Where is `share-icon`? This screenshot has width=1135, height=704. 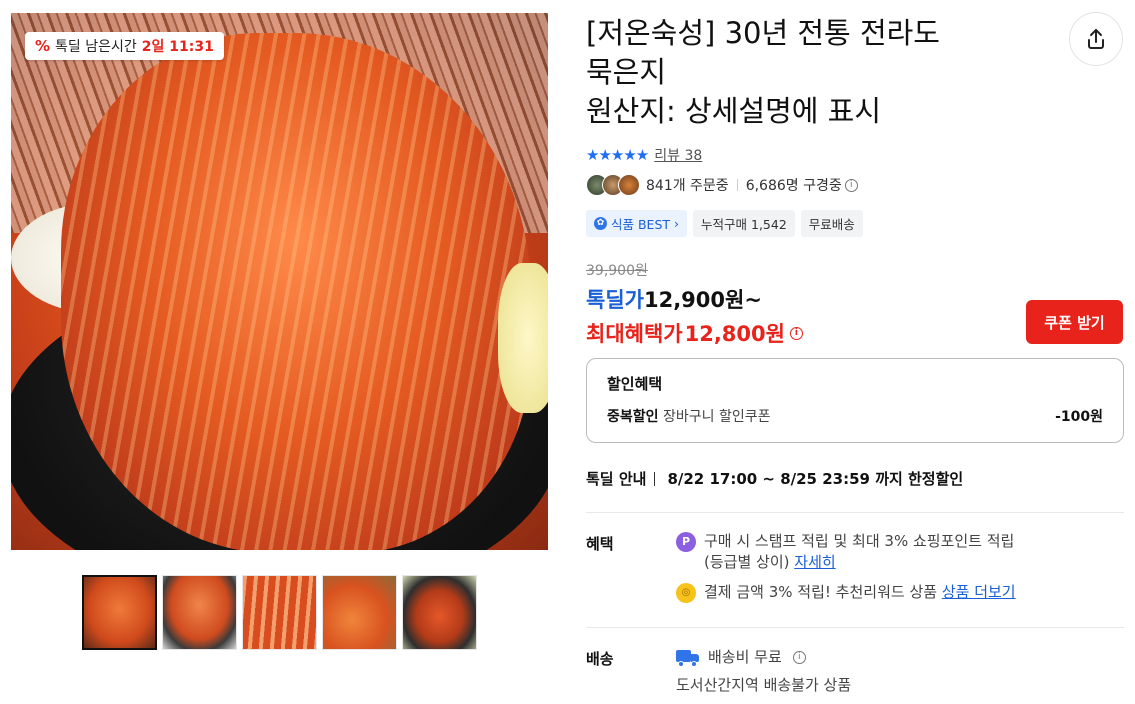 share-icon is located at coordinates (1096, 39).